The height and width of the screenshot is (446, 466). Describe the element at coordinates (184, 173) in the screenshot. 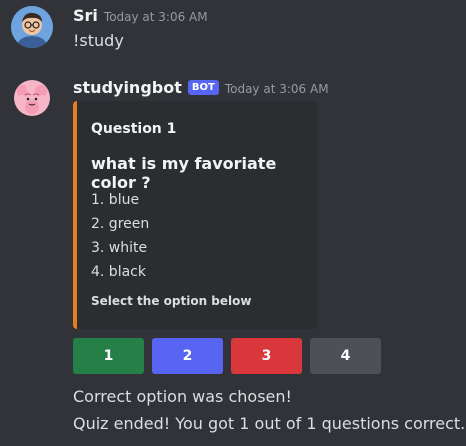

I see `embed-title: what is my favoriate color ?` at that location.